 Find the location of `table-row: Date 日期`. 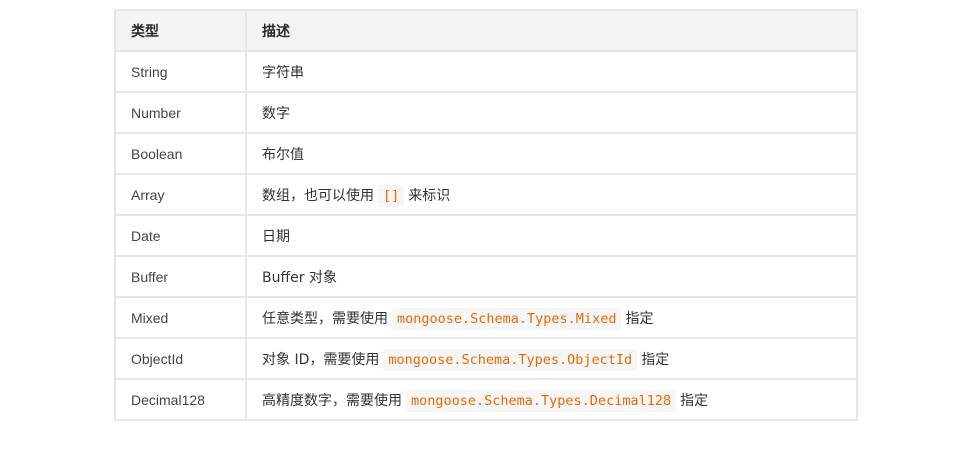

table-row: Date 日期 is located at coordinates (486, 235).